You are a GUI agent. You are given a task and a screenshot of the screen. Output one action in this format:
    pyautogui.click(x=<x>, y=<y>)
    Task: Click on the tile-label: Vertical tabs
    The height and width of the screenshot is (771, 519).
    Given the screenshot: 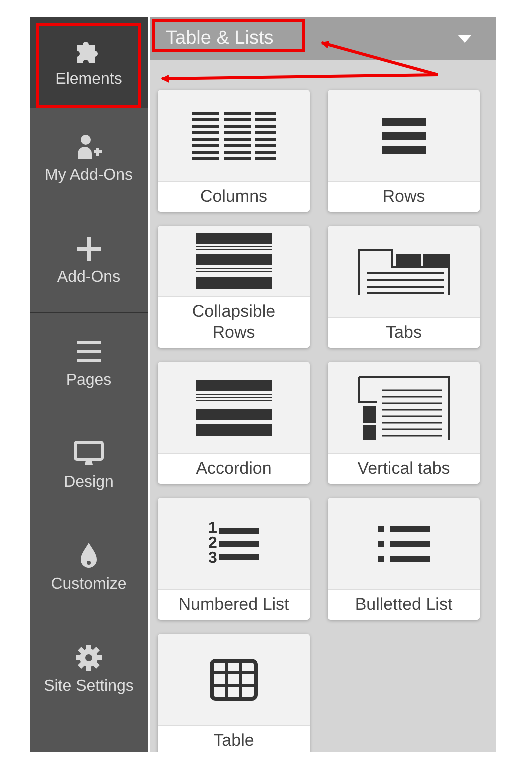 What is the action you would take?
    pyautogui.click(x=404, y=468)
    